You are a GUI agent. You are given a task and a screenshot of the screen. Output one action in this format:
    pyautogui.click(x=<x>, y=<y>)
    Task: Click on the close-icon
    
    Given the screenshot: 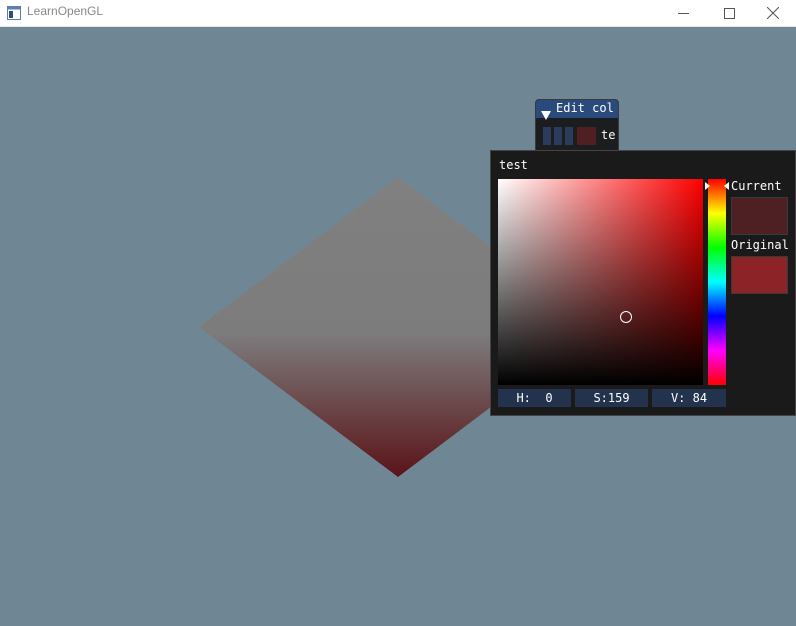 What is the action you would take?
    pyautogui.click(x=773, y=13)
    